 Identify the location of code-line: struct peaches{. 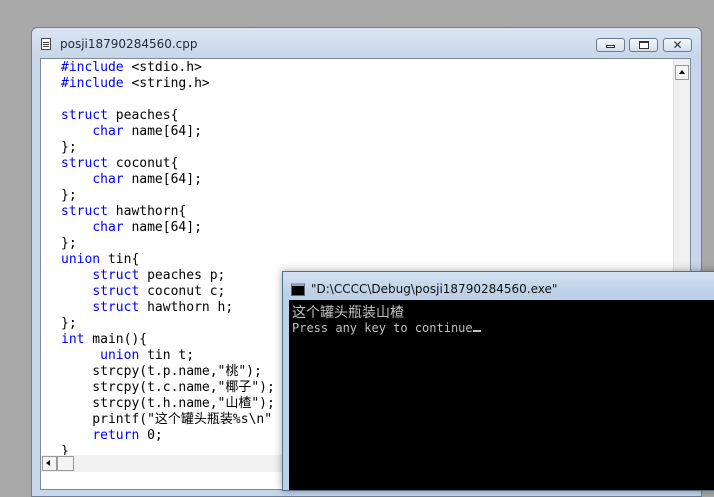
(120, 115).